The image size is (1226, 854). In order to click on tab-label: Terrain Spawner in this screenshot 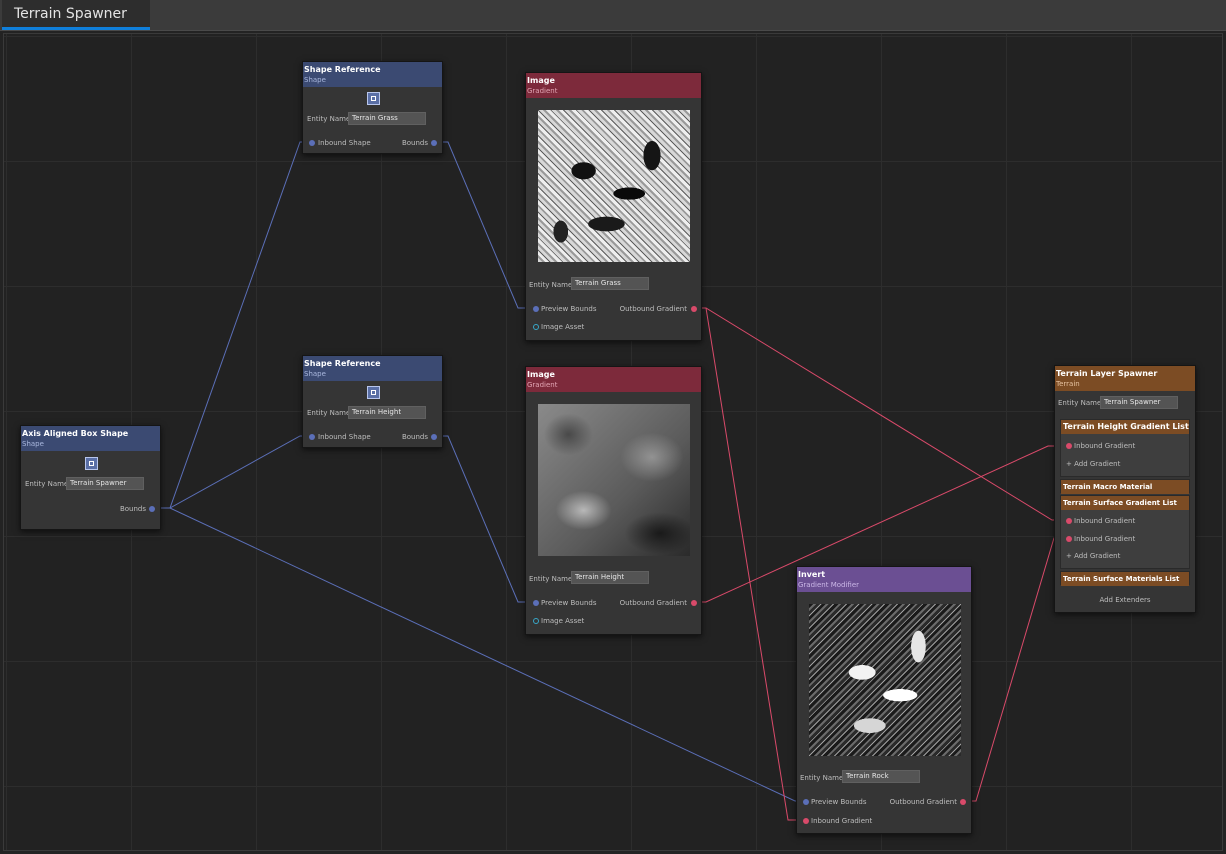, I will do `click(70, 14)`.